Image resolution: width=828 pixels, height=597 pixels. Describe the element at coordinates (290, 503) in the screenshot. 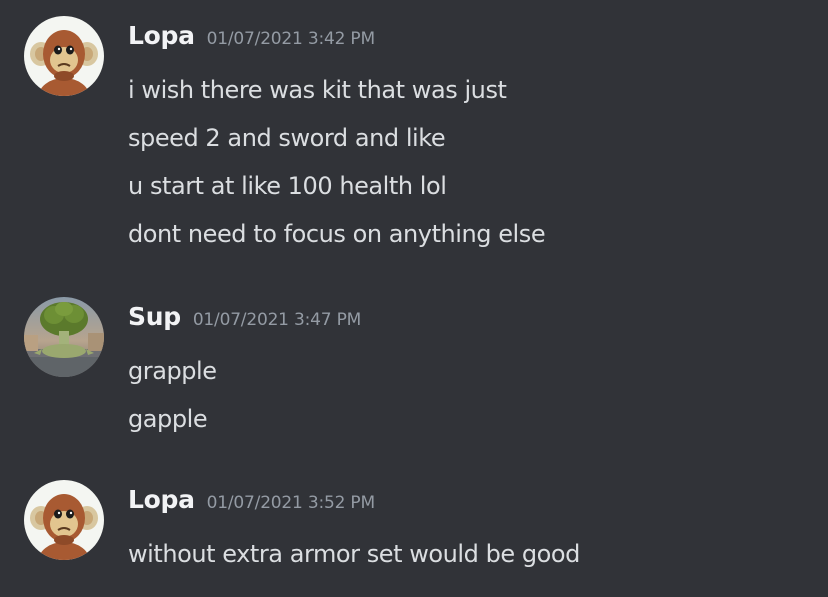

I see `timestamp: 01/07/2021 3:52 PM` at that location.